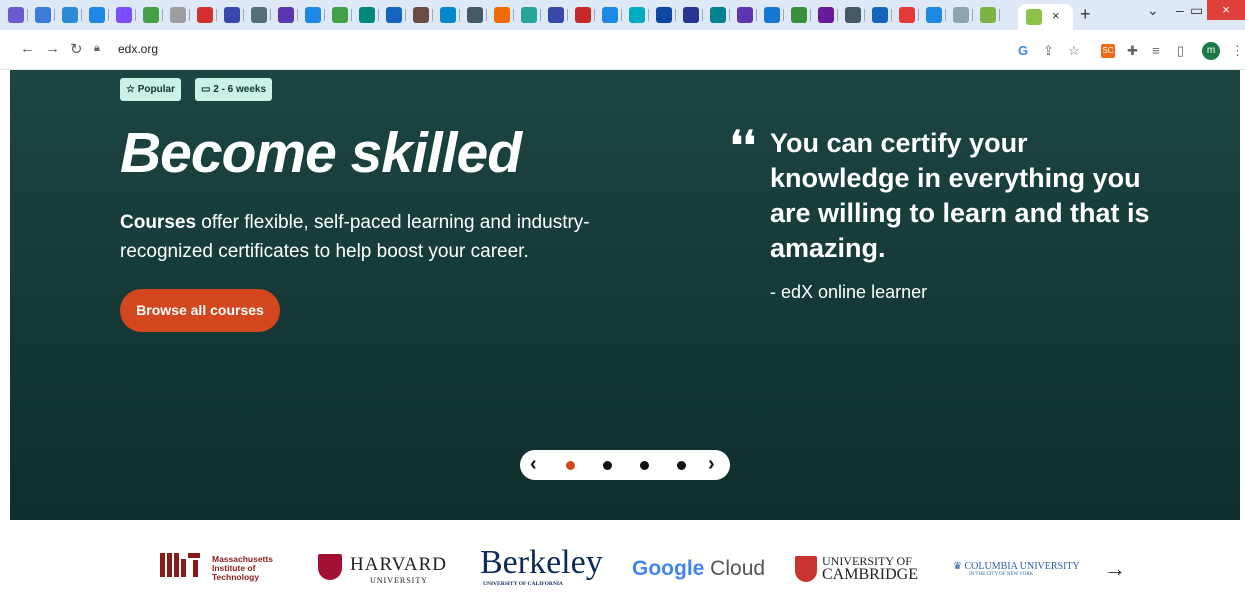 The width and height of the screenshot is (1245, 599). What do you see at coordinates (1108, 51) in the screenshot?
I see `extension-sc-icon: SC` at bounding box center [1108, 51].